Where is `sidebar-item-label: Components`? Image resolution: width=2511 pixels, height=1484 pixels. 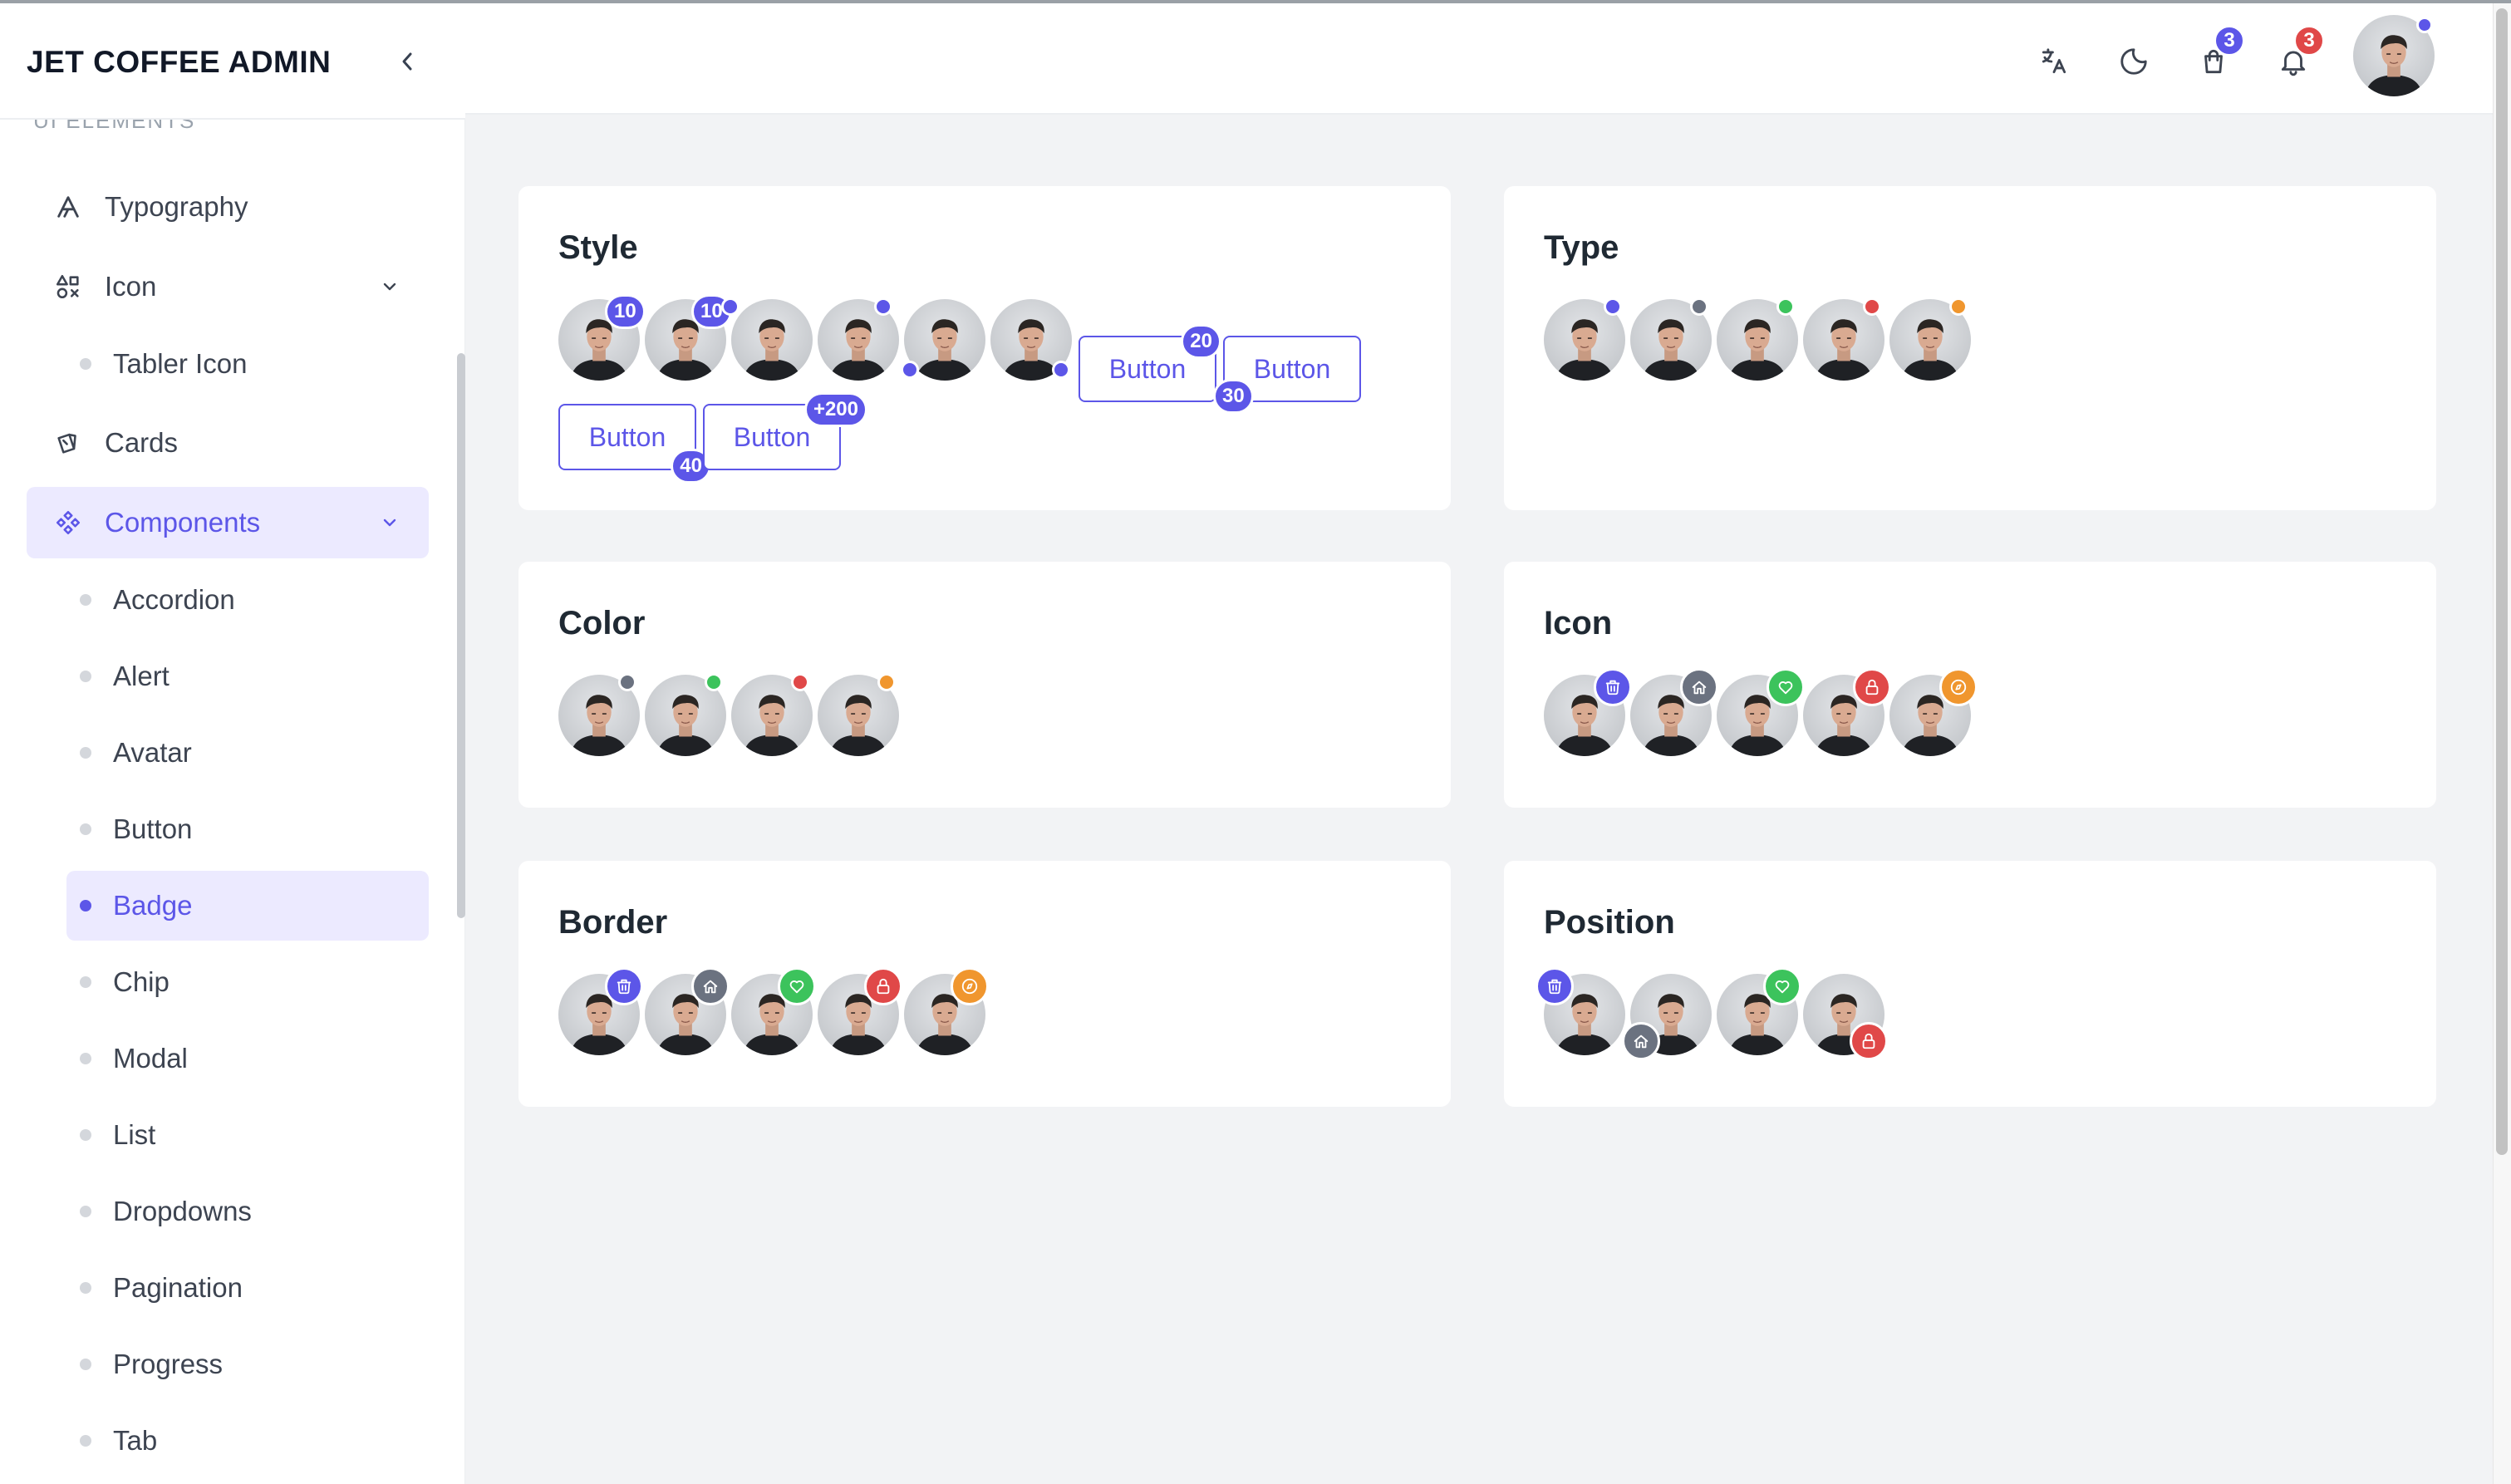
sidebar-item-label: Components is located at coordinates (183, 522).